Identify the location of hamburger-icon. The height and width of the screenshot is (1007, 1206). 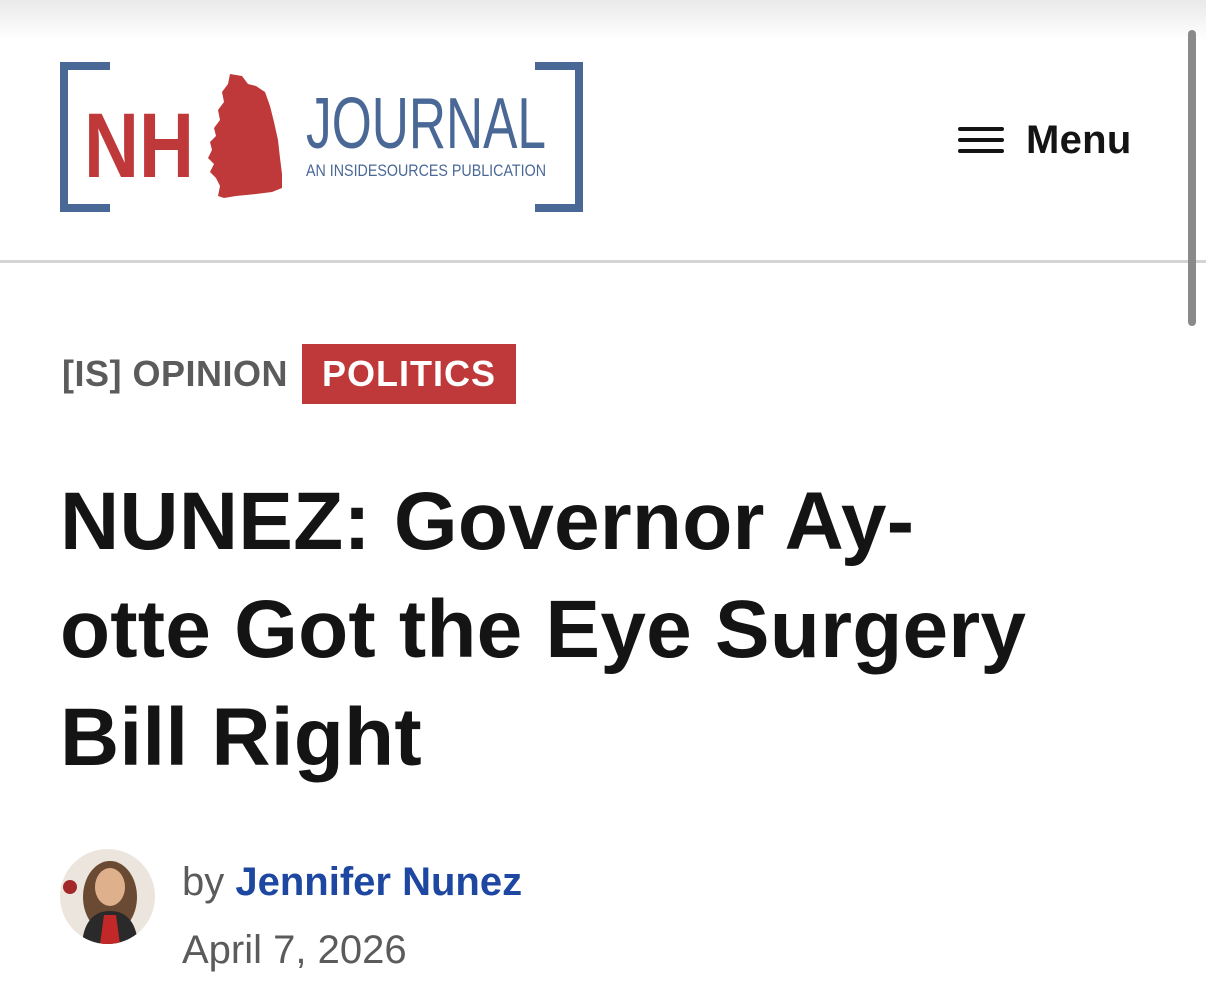
(981, 140).